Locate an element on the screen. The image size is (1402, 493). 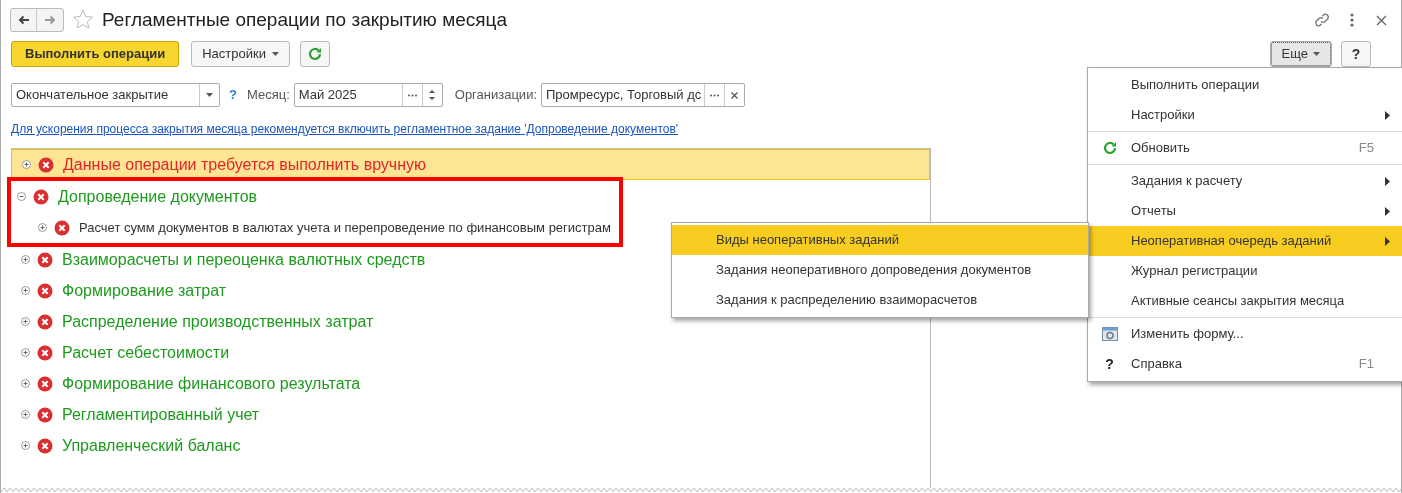
tree-row: Формирование финансового результата is located at coordinates (470, 383).